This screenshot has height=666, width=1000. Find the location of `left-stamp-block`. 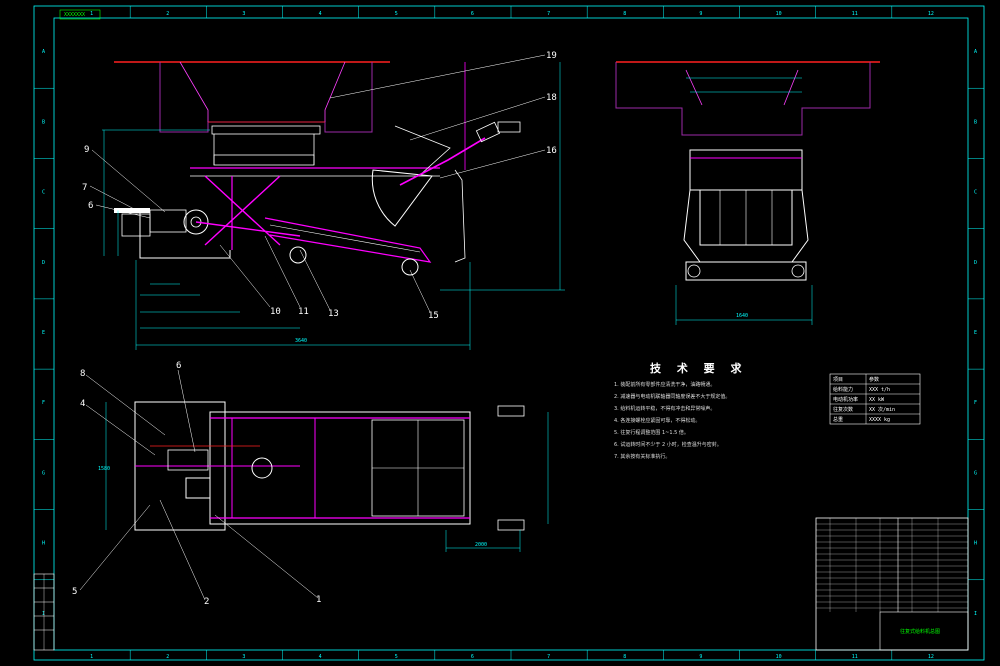

left-stamp-block is located at coordinates (44, 612).